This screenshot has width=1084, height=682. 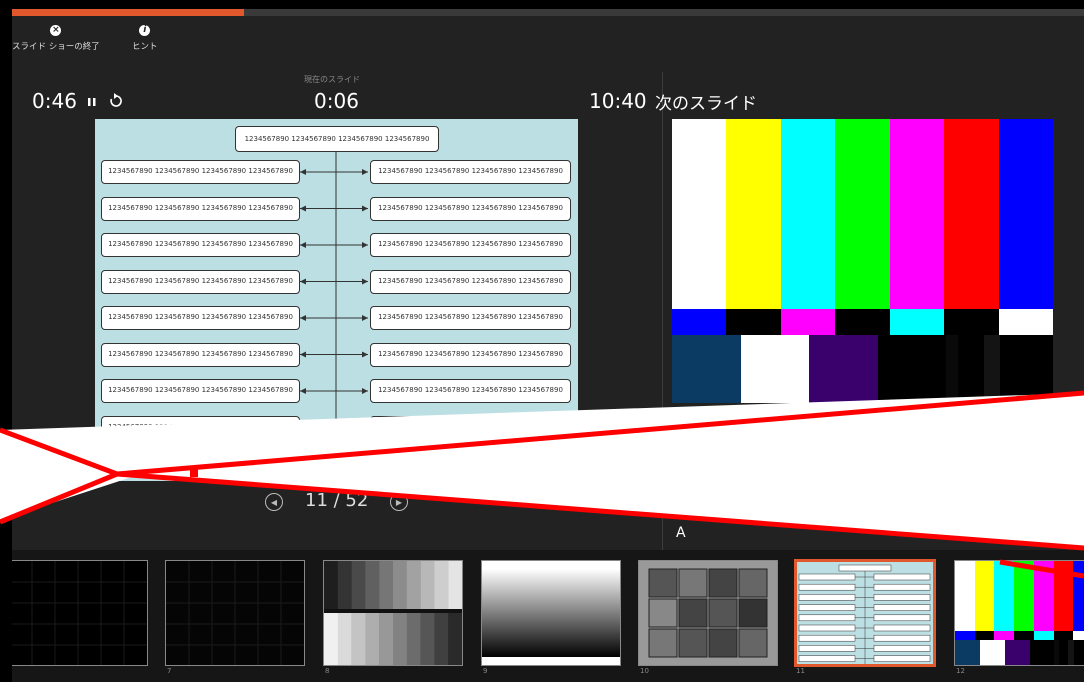 I want to click on hint-button: i ヒント, so click(x=145, y=38).